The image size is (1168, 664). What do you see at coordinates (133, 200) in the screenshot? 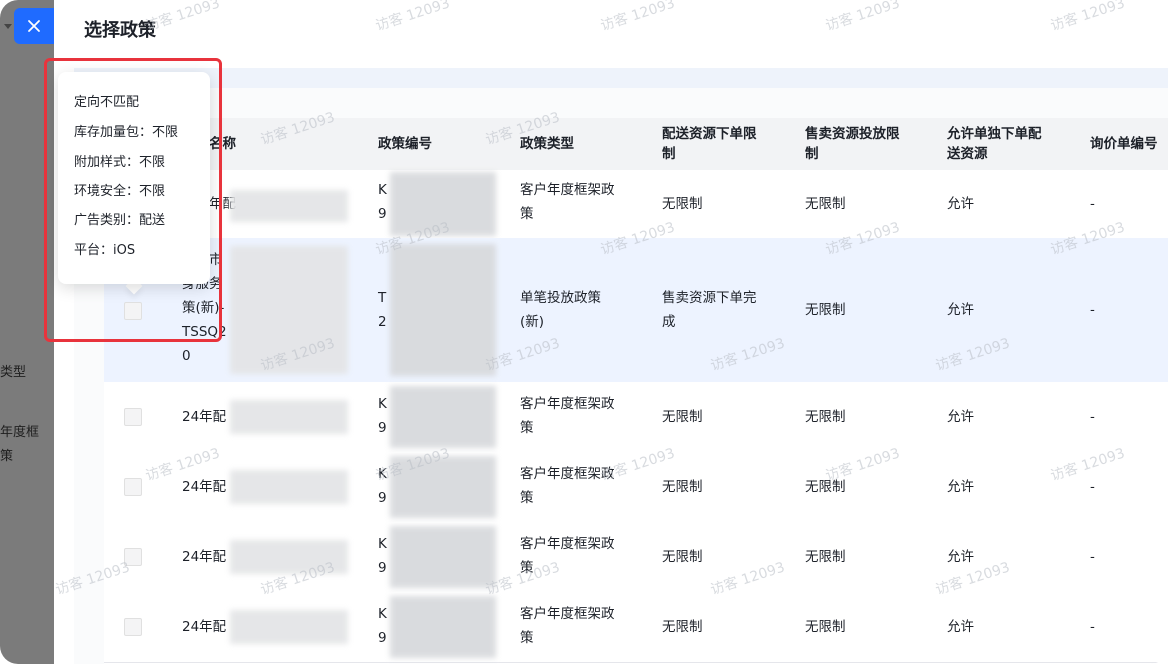
I see `annotation-highlight-box` at bounding box center [133, 200].